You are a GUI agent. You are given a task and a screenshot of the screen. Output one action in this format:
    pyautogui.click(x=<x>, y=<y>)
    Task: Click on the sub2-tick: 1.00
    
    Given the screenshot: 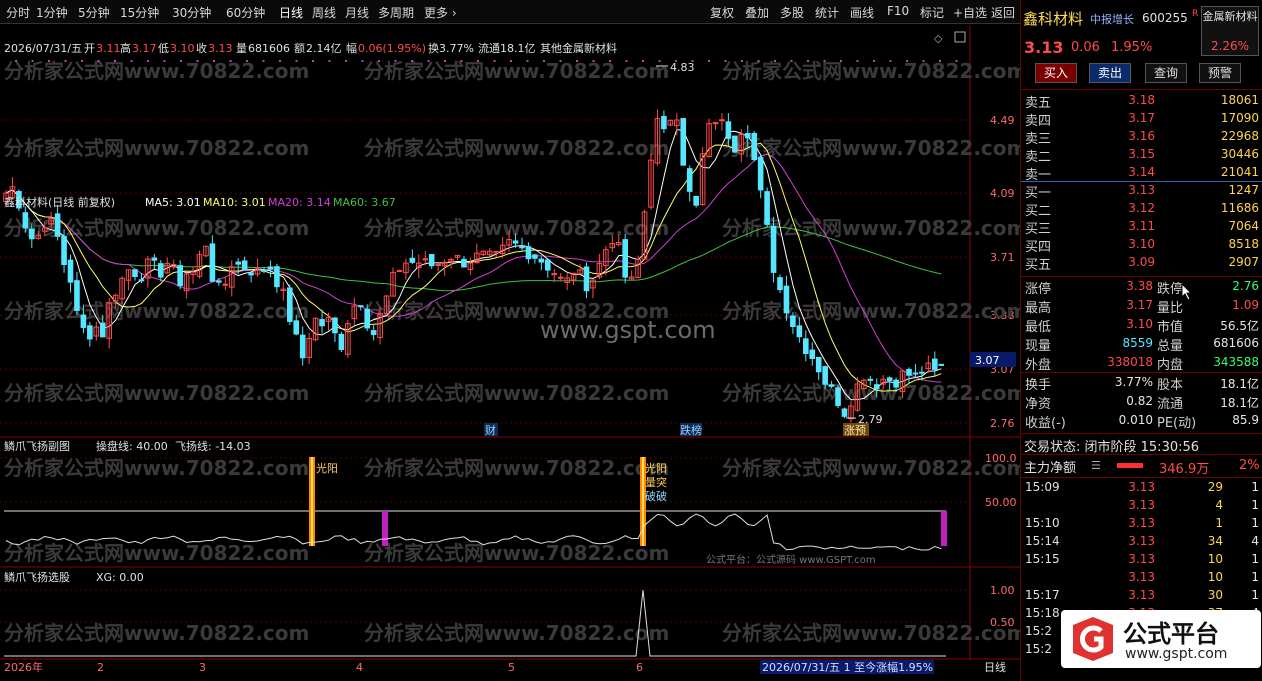 What is the action you would take?
    pyautogui.click(x=1002, y=590)
    